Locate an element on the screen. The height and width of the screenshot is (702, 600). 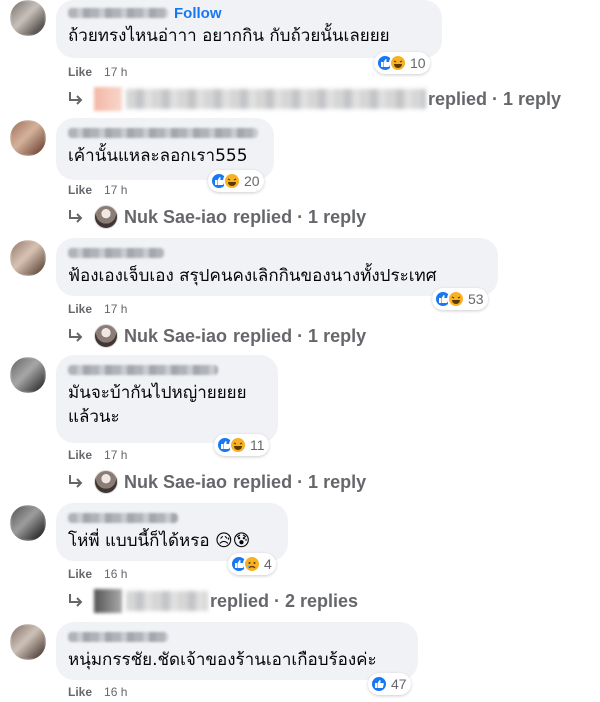
reaction-count: 11 is located at coordinates (257, 445).